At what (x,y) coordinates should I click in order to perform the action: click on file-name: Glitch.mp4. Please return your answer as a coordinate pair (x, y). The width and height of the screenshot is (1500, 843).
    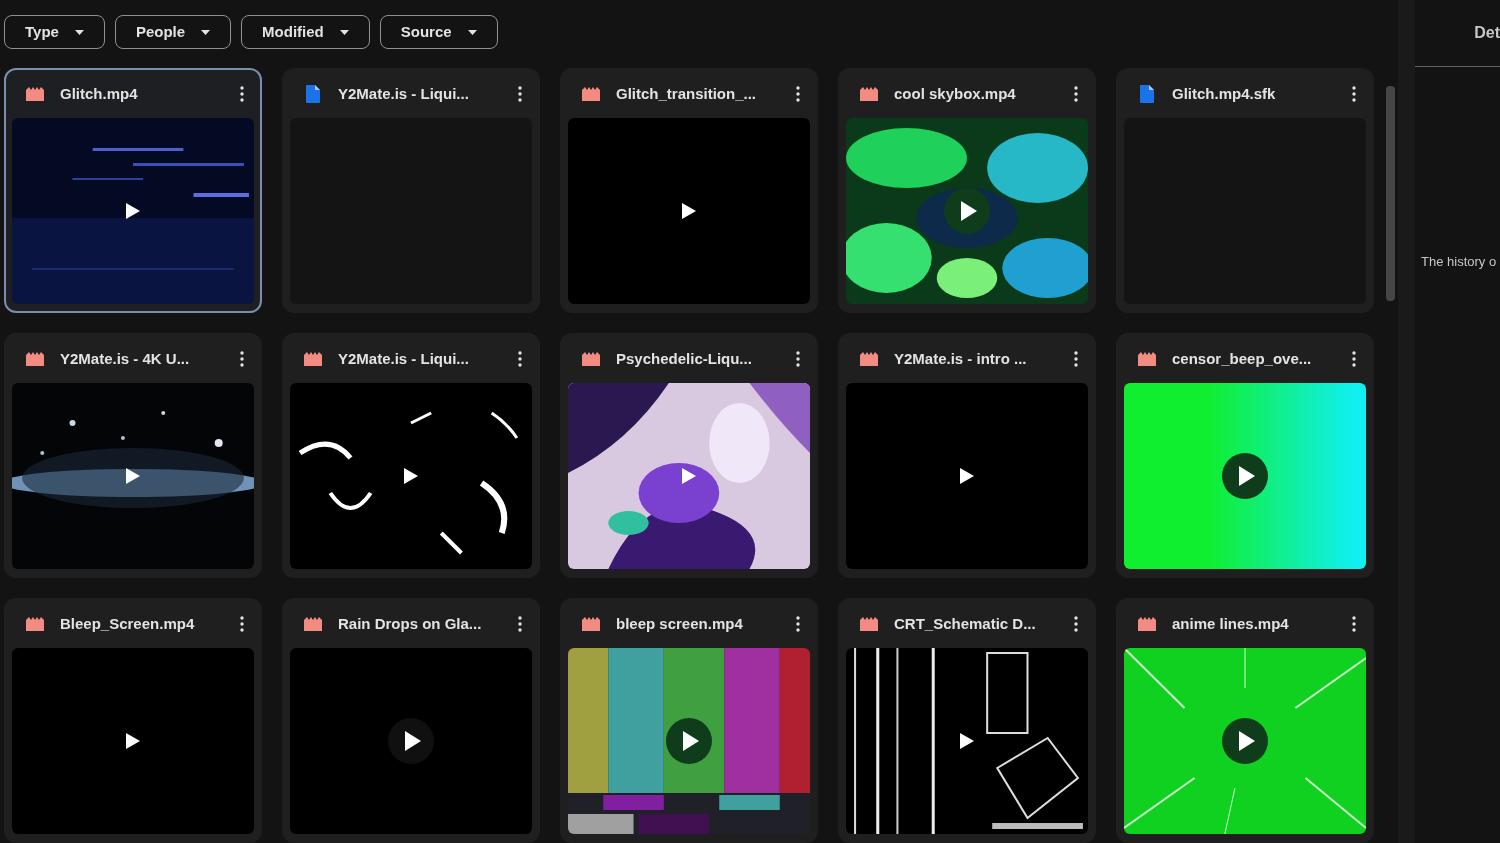
    Looking at the image, I should click on (99, 93).